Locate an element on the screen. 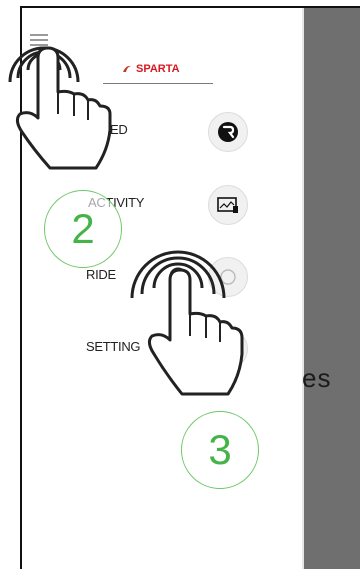 The height and width of the screenshot is (569, 360). sparta-mark-icon is located at coordinates (127, 68).